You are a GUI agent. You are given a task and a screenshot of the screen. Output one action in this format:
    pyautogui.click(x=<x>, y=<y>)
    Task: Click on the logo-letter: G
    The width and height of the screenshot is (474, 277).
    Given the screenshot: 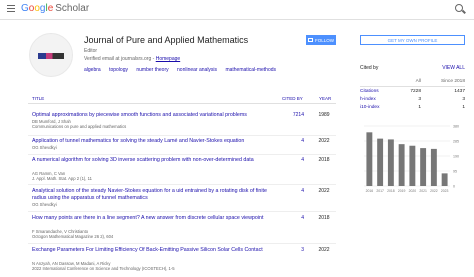 What is the action you would take?
    pyautogui.click(x=25, y=8)
    